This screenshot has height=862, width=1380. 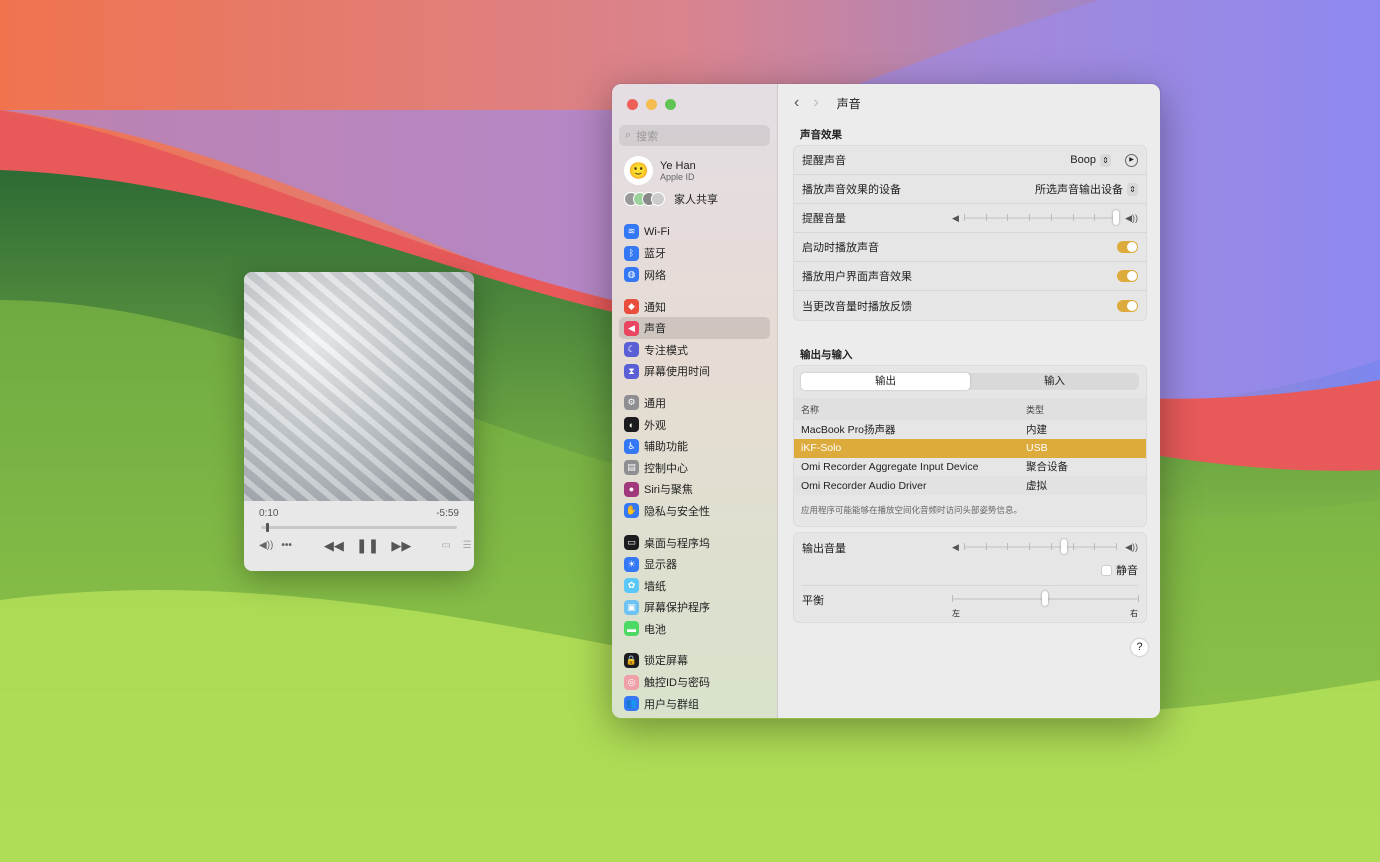 I want to click on volume-icon: ◀)), so click(x=266, y=545).